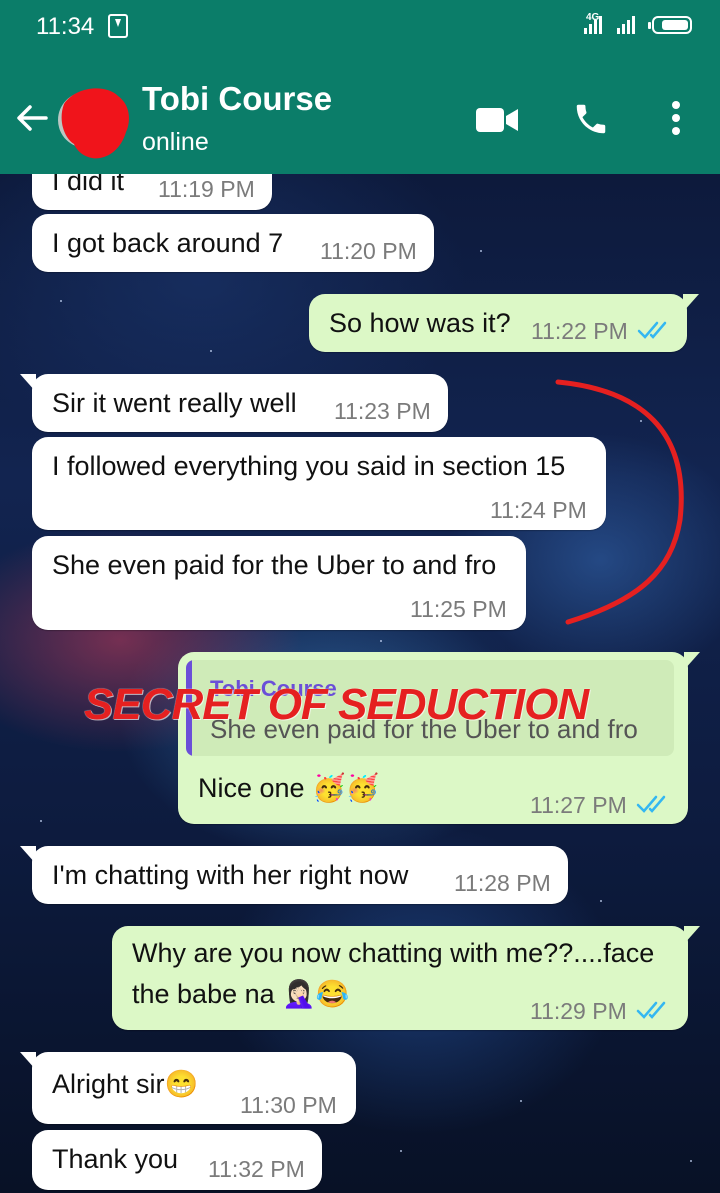  I want to click on message-text: Alright sir😁, so click(125, 1084).